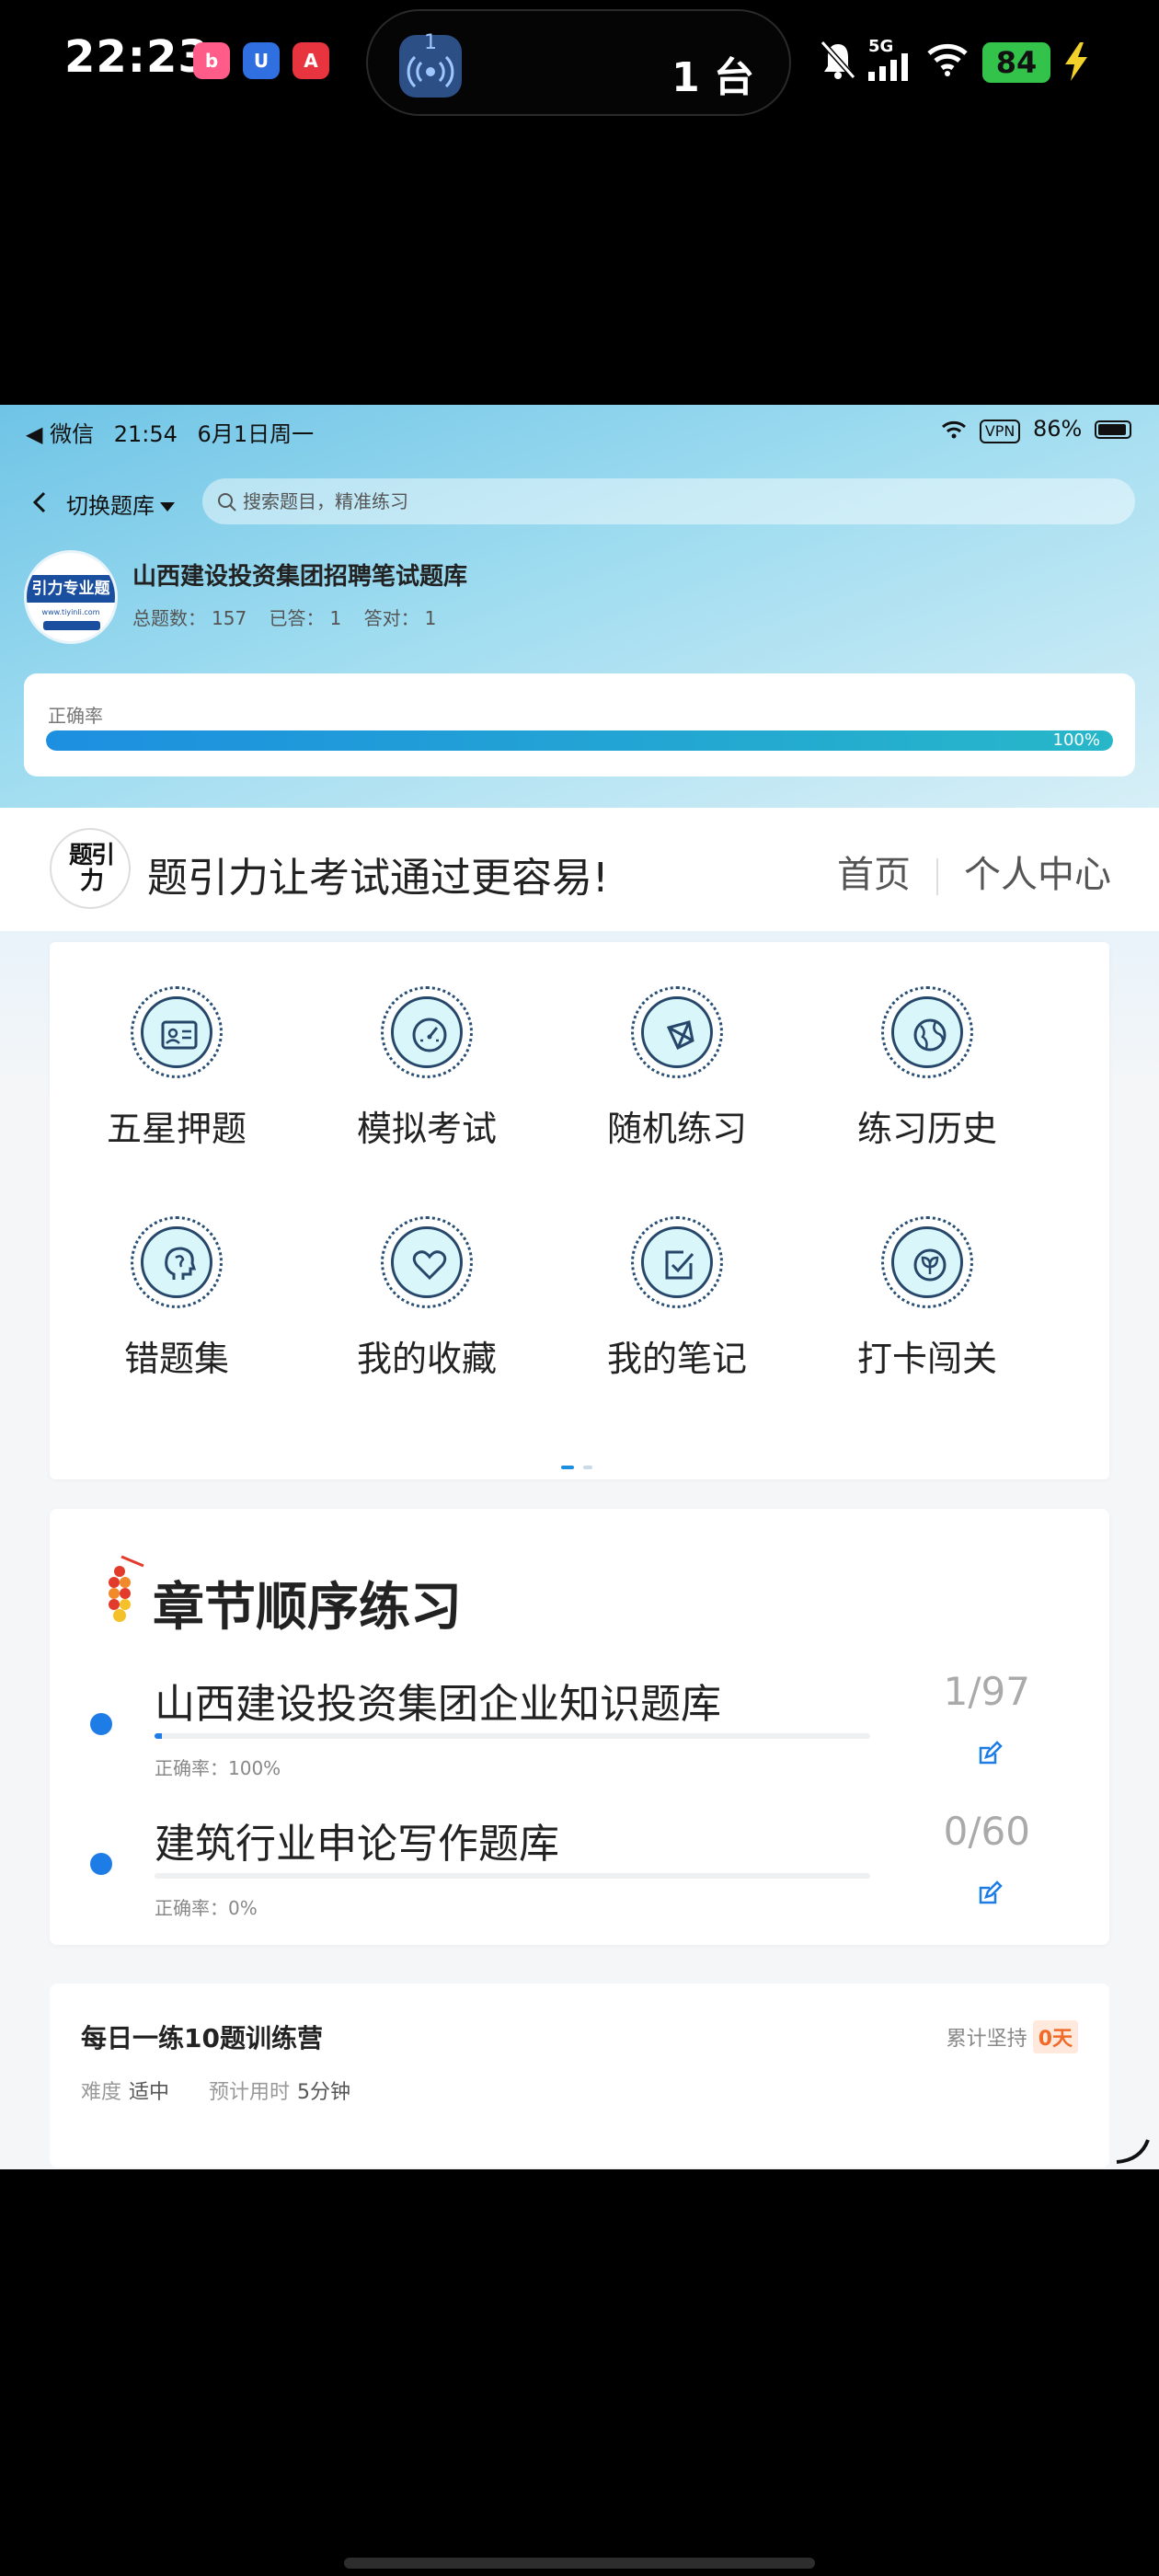 The width and height of the screenshot is (1159, 2576). I want to click on dynamic-island: 1 1 台, so click(578, 62).